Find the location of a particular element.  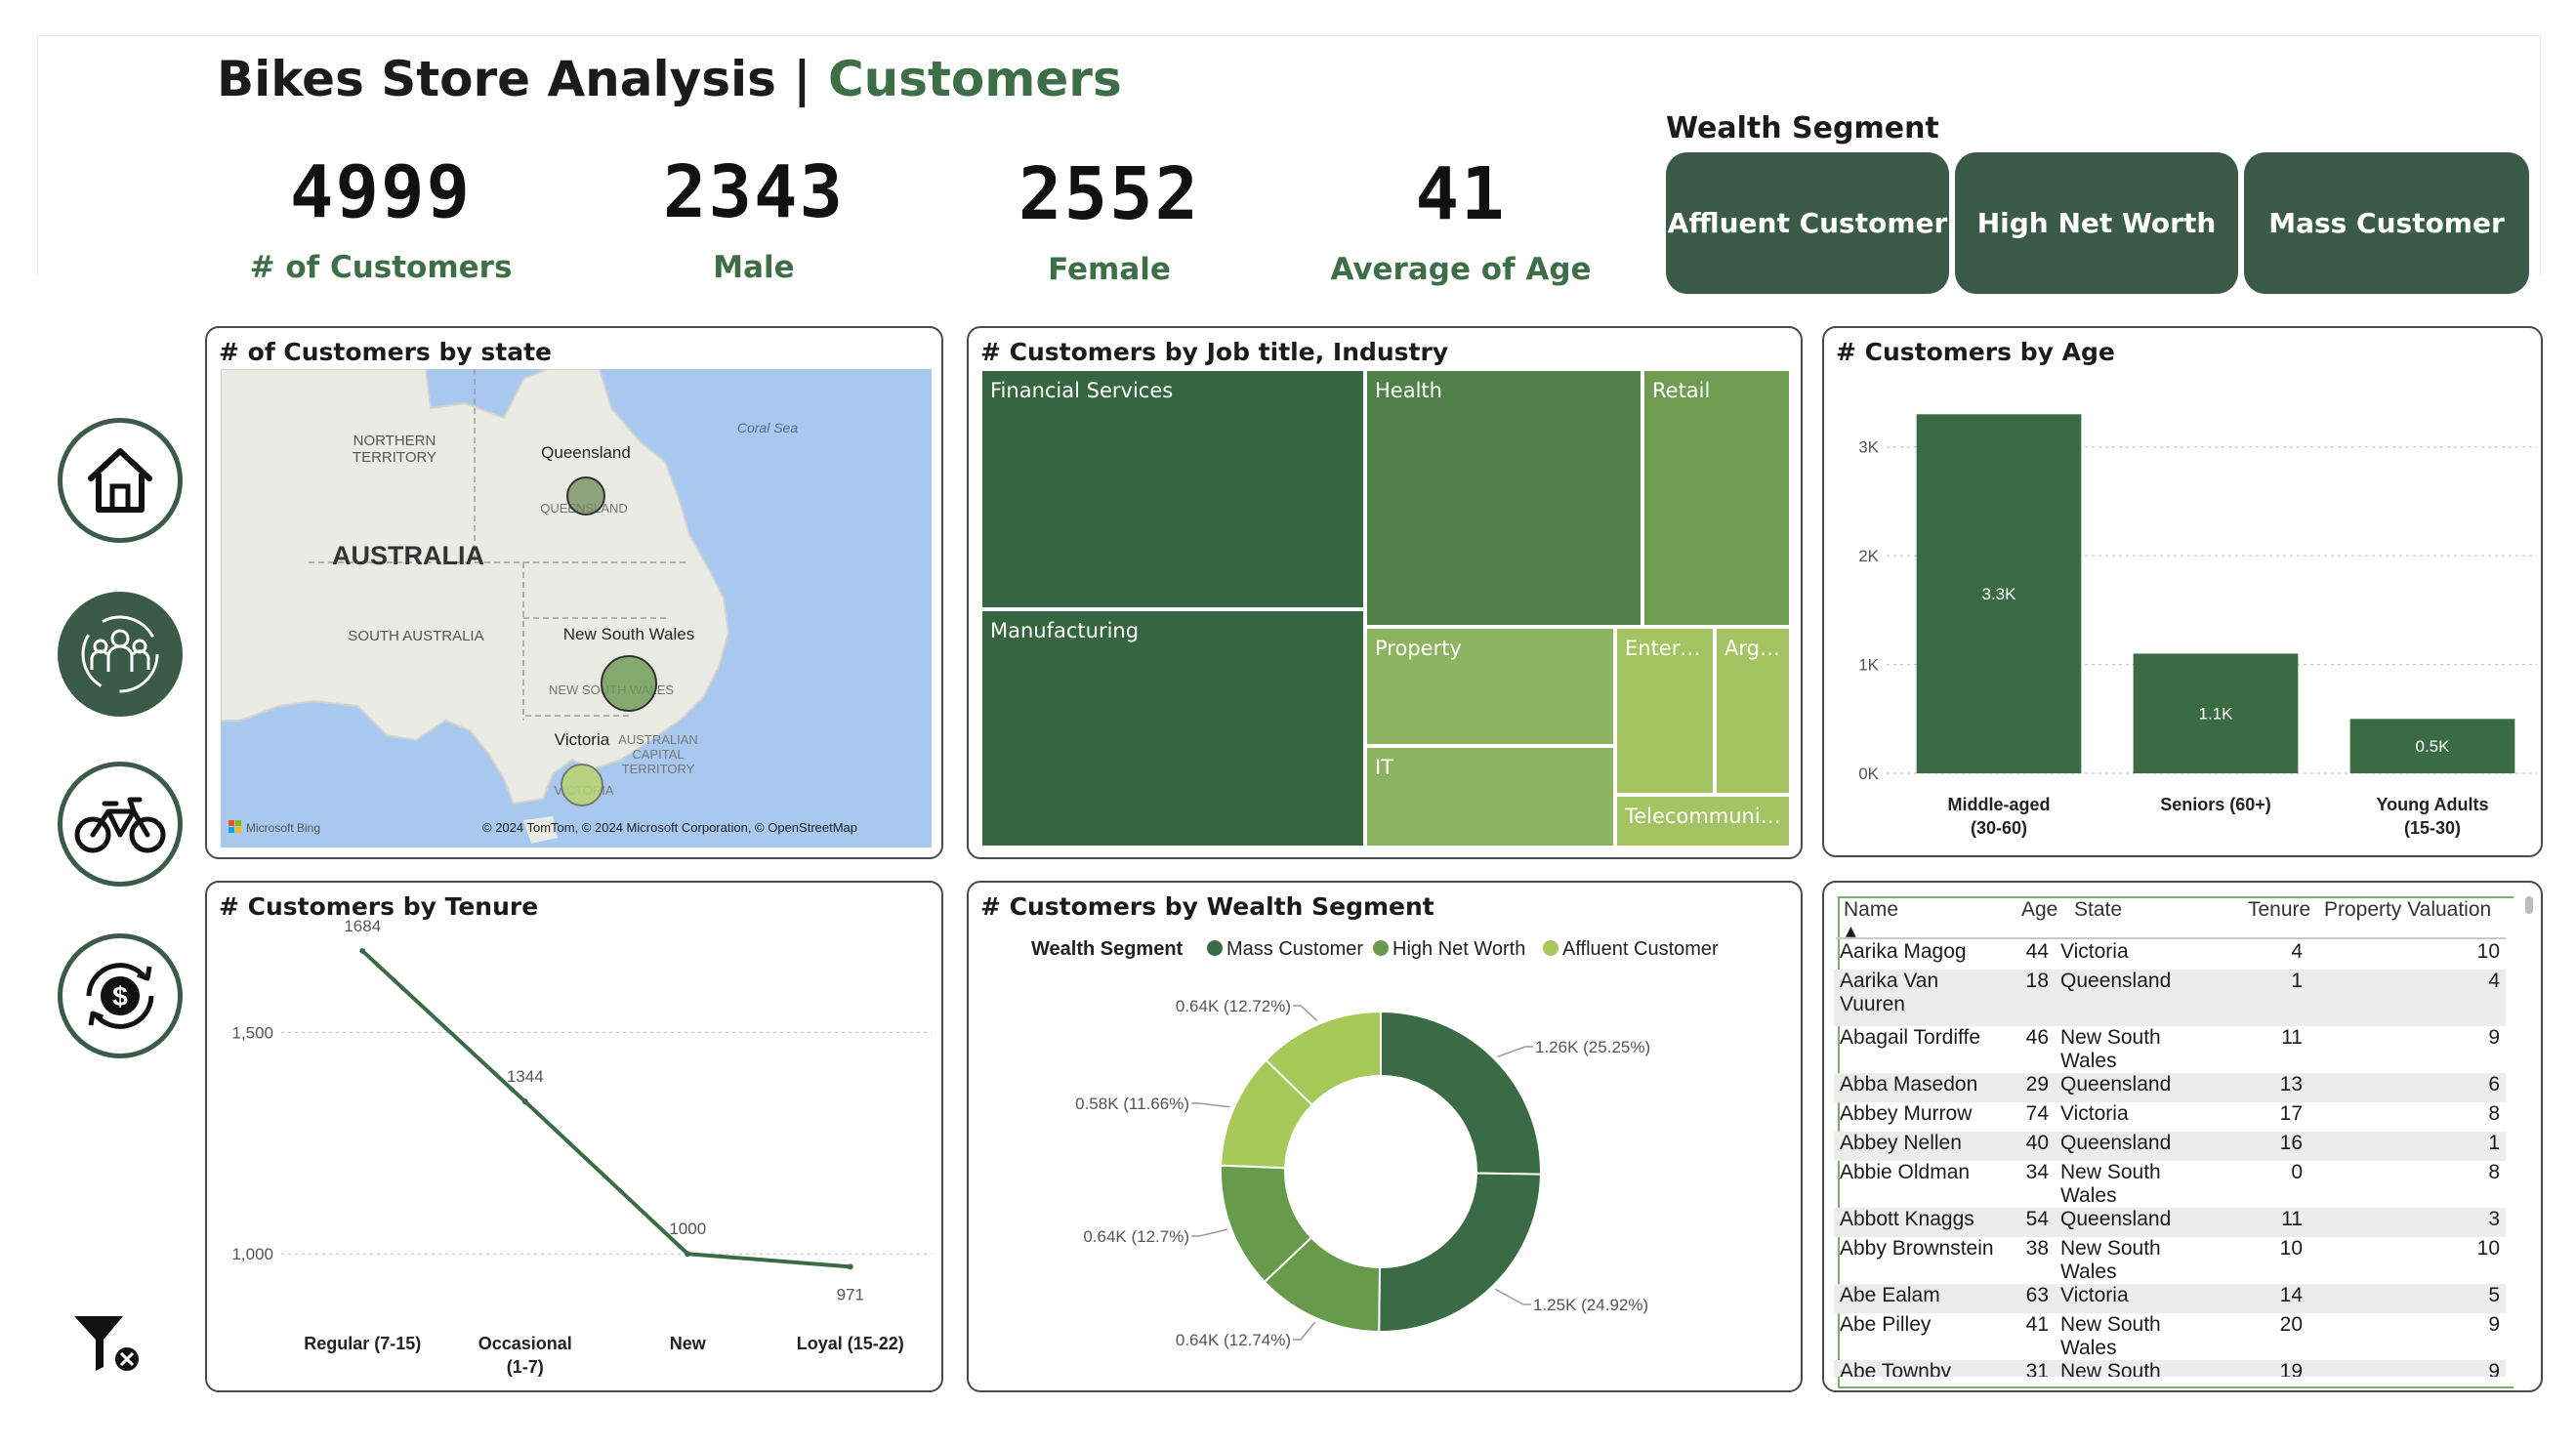

home-icon is located at coordinates (120, 481).